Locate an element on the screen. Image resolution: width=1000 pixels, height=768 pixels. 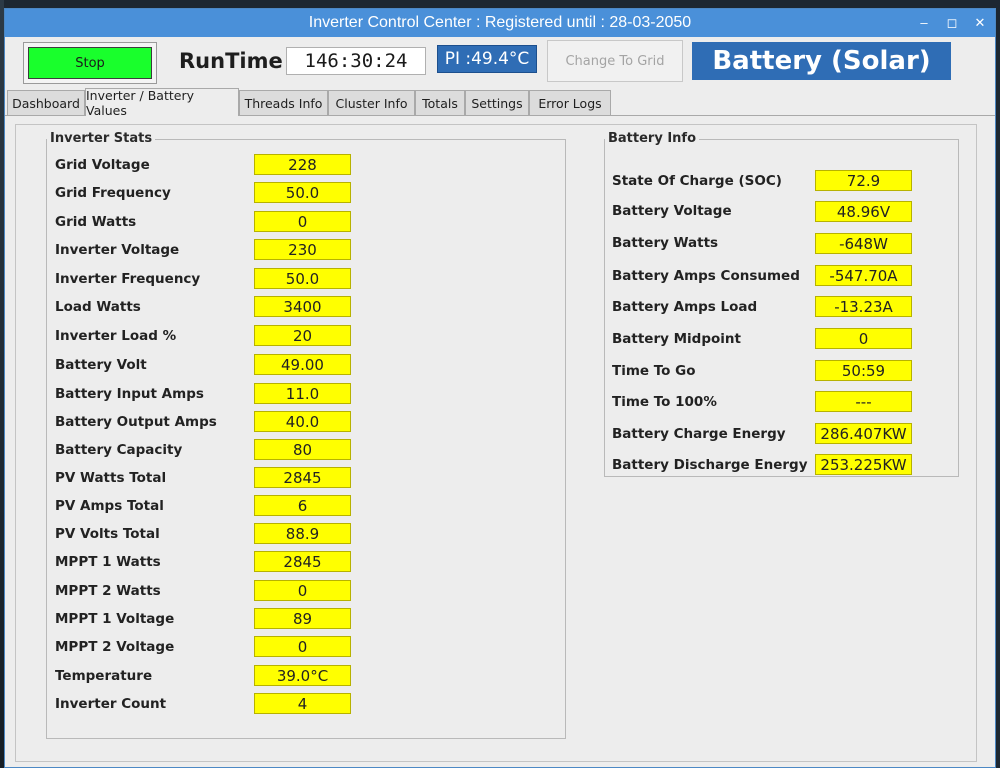
stat-label-load-watts: Load Watts is located at coordinates (98, 307).